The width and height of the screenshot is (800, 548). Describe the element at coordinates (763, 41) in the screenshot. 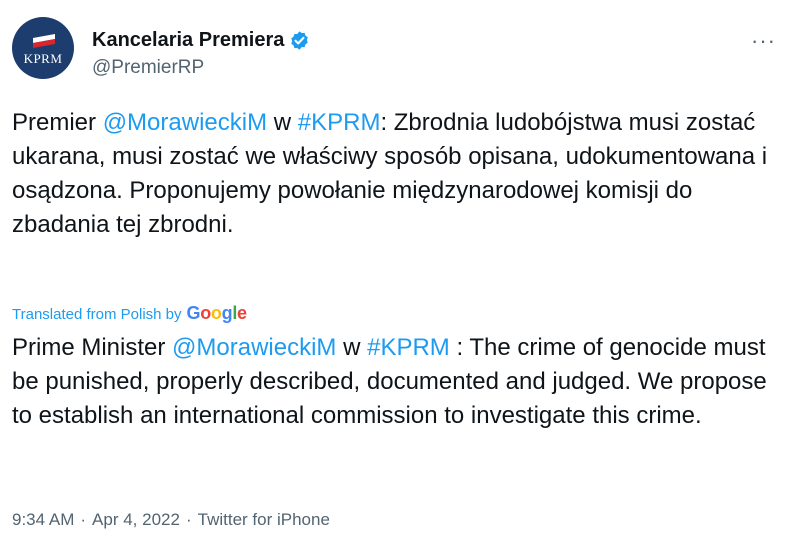

I see `more-options-icon: ···` at that location.